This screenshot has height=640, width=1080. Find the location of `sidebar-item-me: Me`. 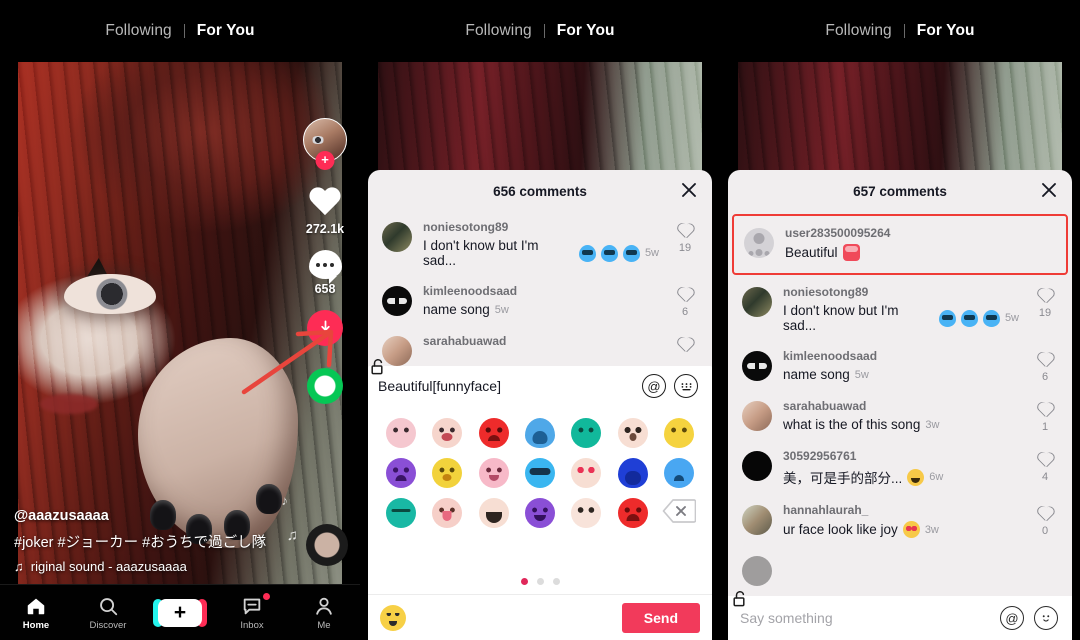

sidebar-item-me: Me is located at coordinates (324, 613).